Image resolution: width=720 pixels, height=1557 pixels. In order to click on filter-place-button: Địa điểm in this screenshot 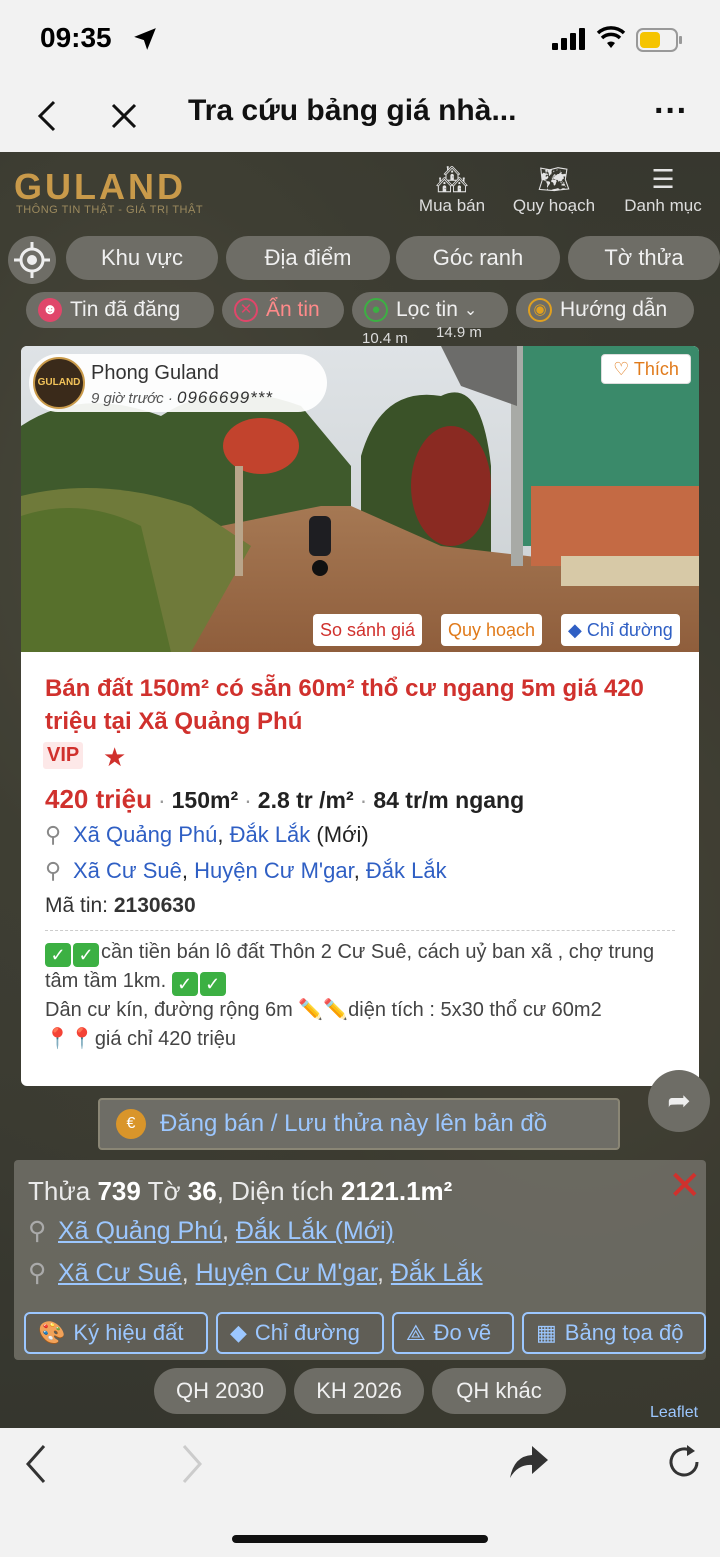, I will do `click(308, 258)`.